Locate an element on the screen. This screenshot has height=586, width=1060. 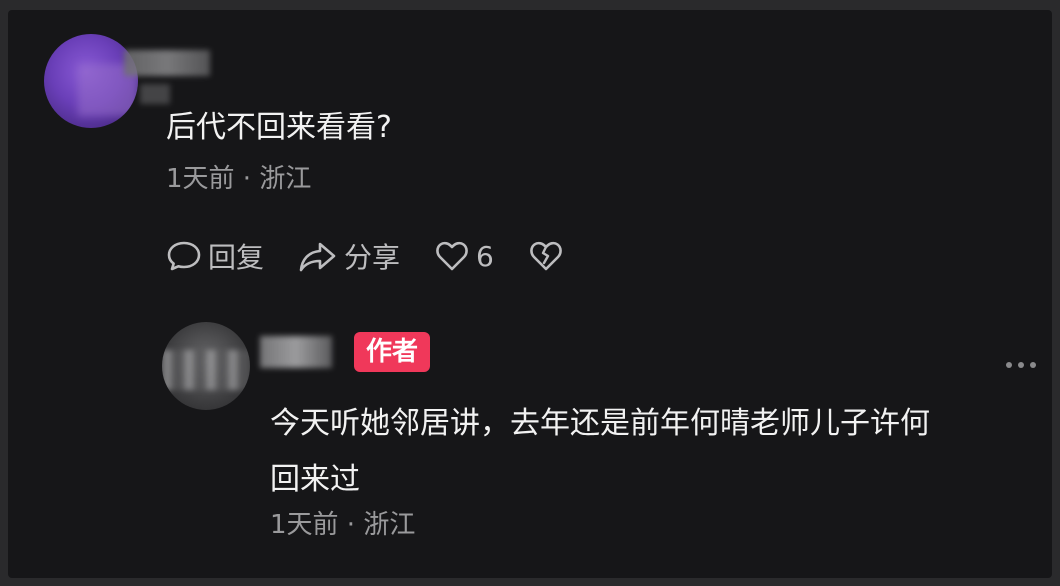
share-button: 分享 is located at coordinates (349, 256).